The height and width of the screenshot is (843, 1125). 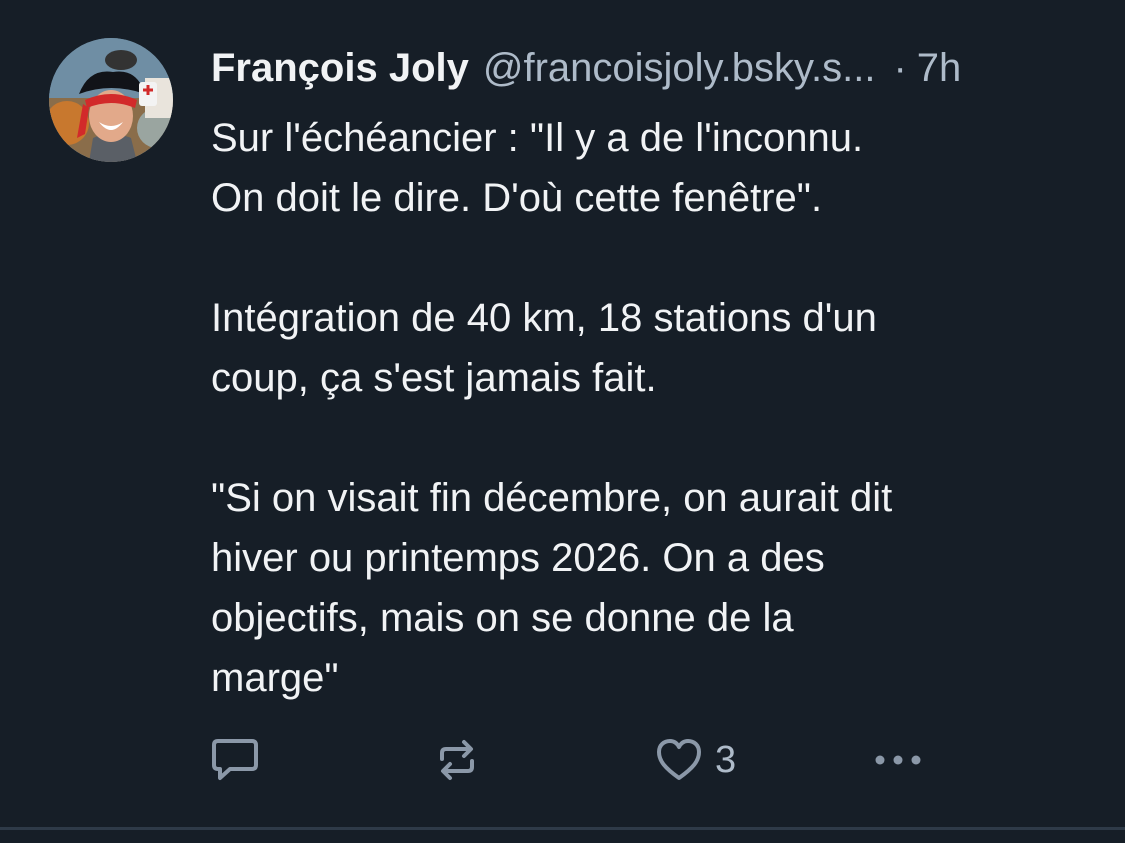 What do you see at coordinates (544, 318) in the screenshot?
I see `line: Intégration de 40 km, 18 stations d'un` at bounding box center [544, 318].